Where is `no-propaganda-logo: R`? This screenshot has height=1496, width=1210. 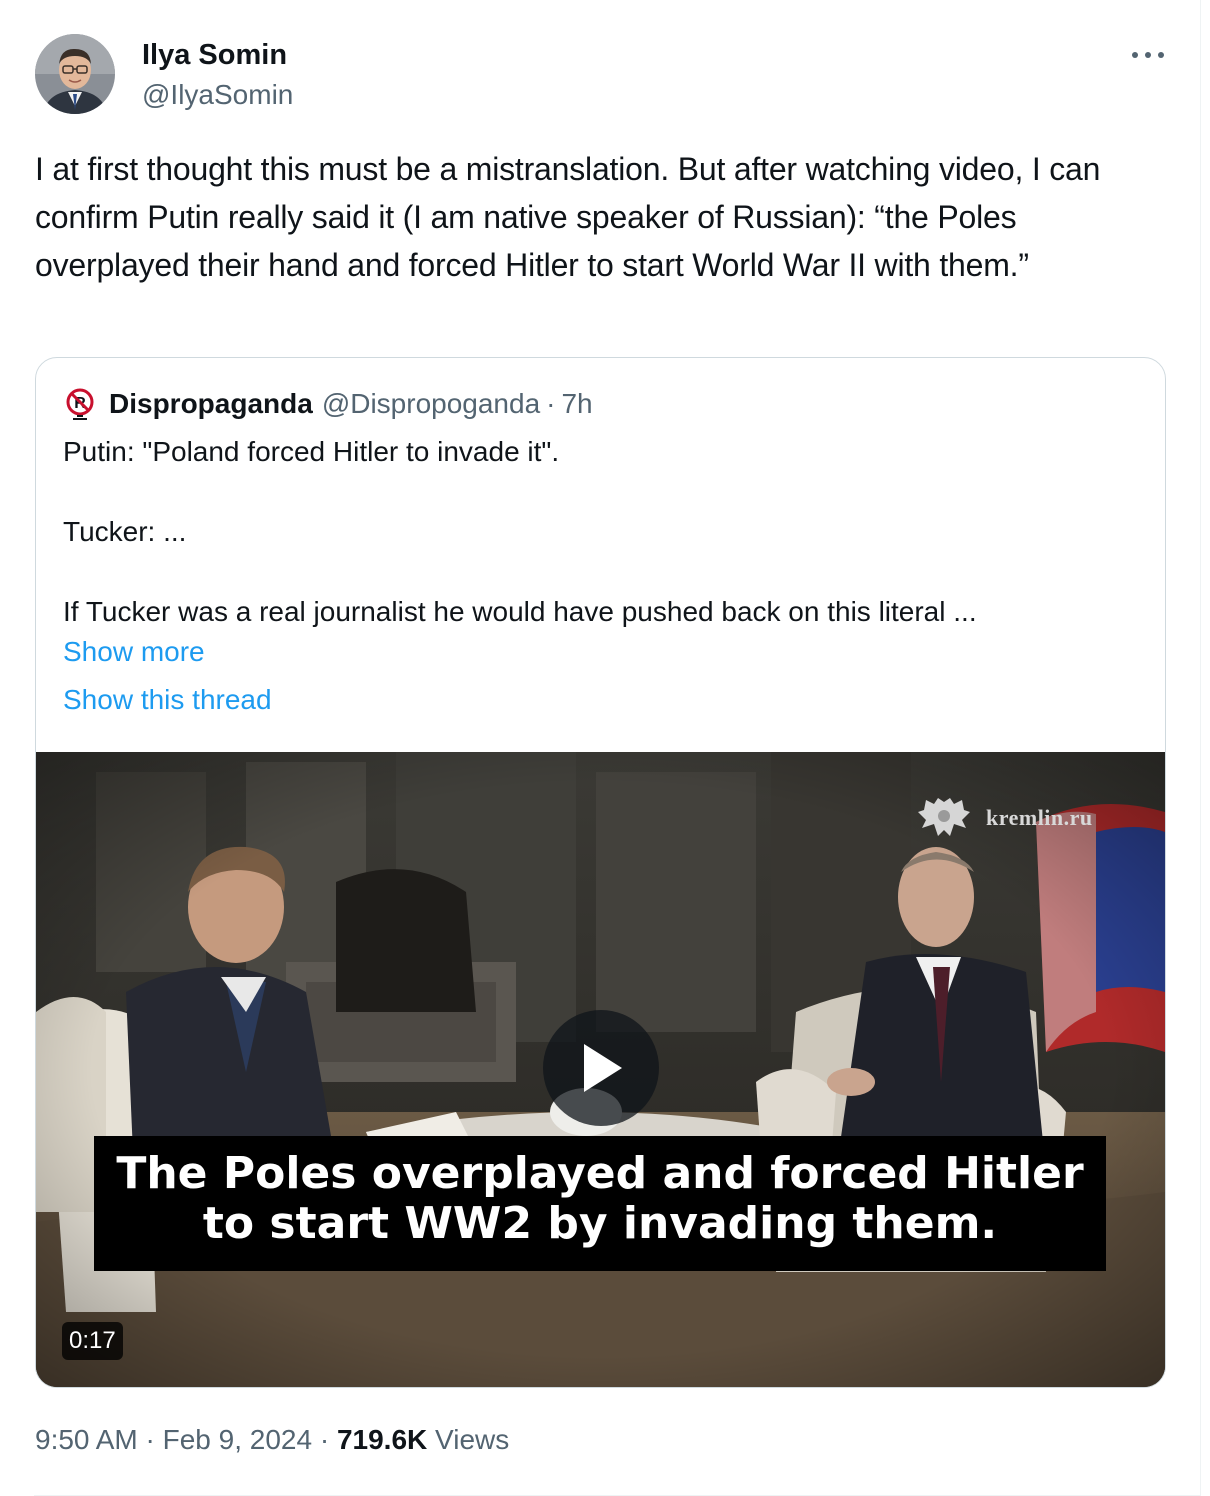
no-propaganda-logo: R is located at coordinates (80, 404).